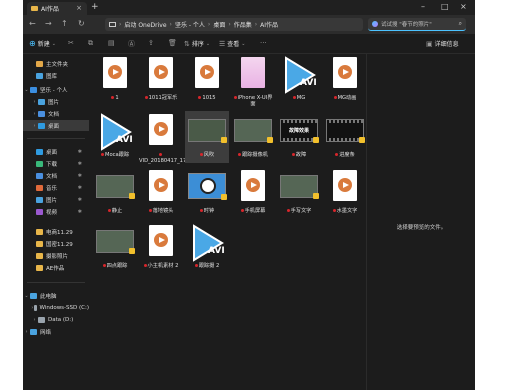 Image resolution: width=520 pixels, height=390 pixels. Describe the element at coordinates (52, 152) in the screenshot. I see `sidebar-item-label: 桌面` at that location.